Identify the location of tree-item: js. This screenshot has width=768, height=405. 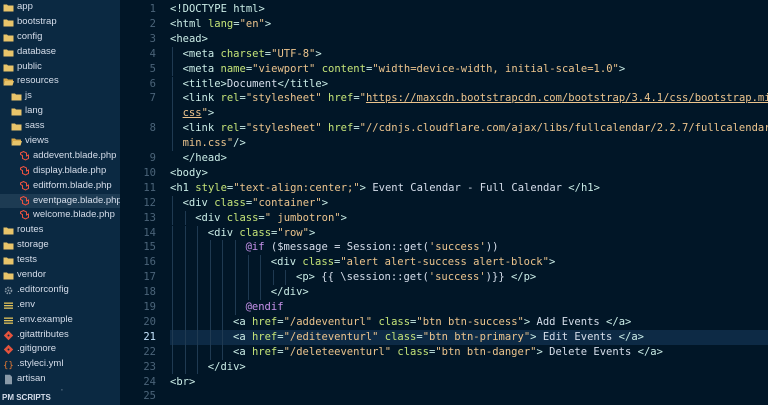
(60, 96).